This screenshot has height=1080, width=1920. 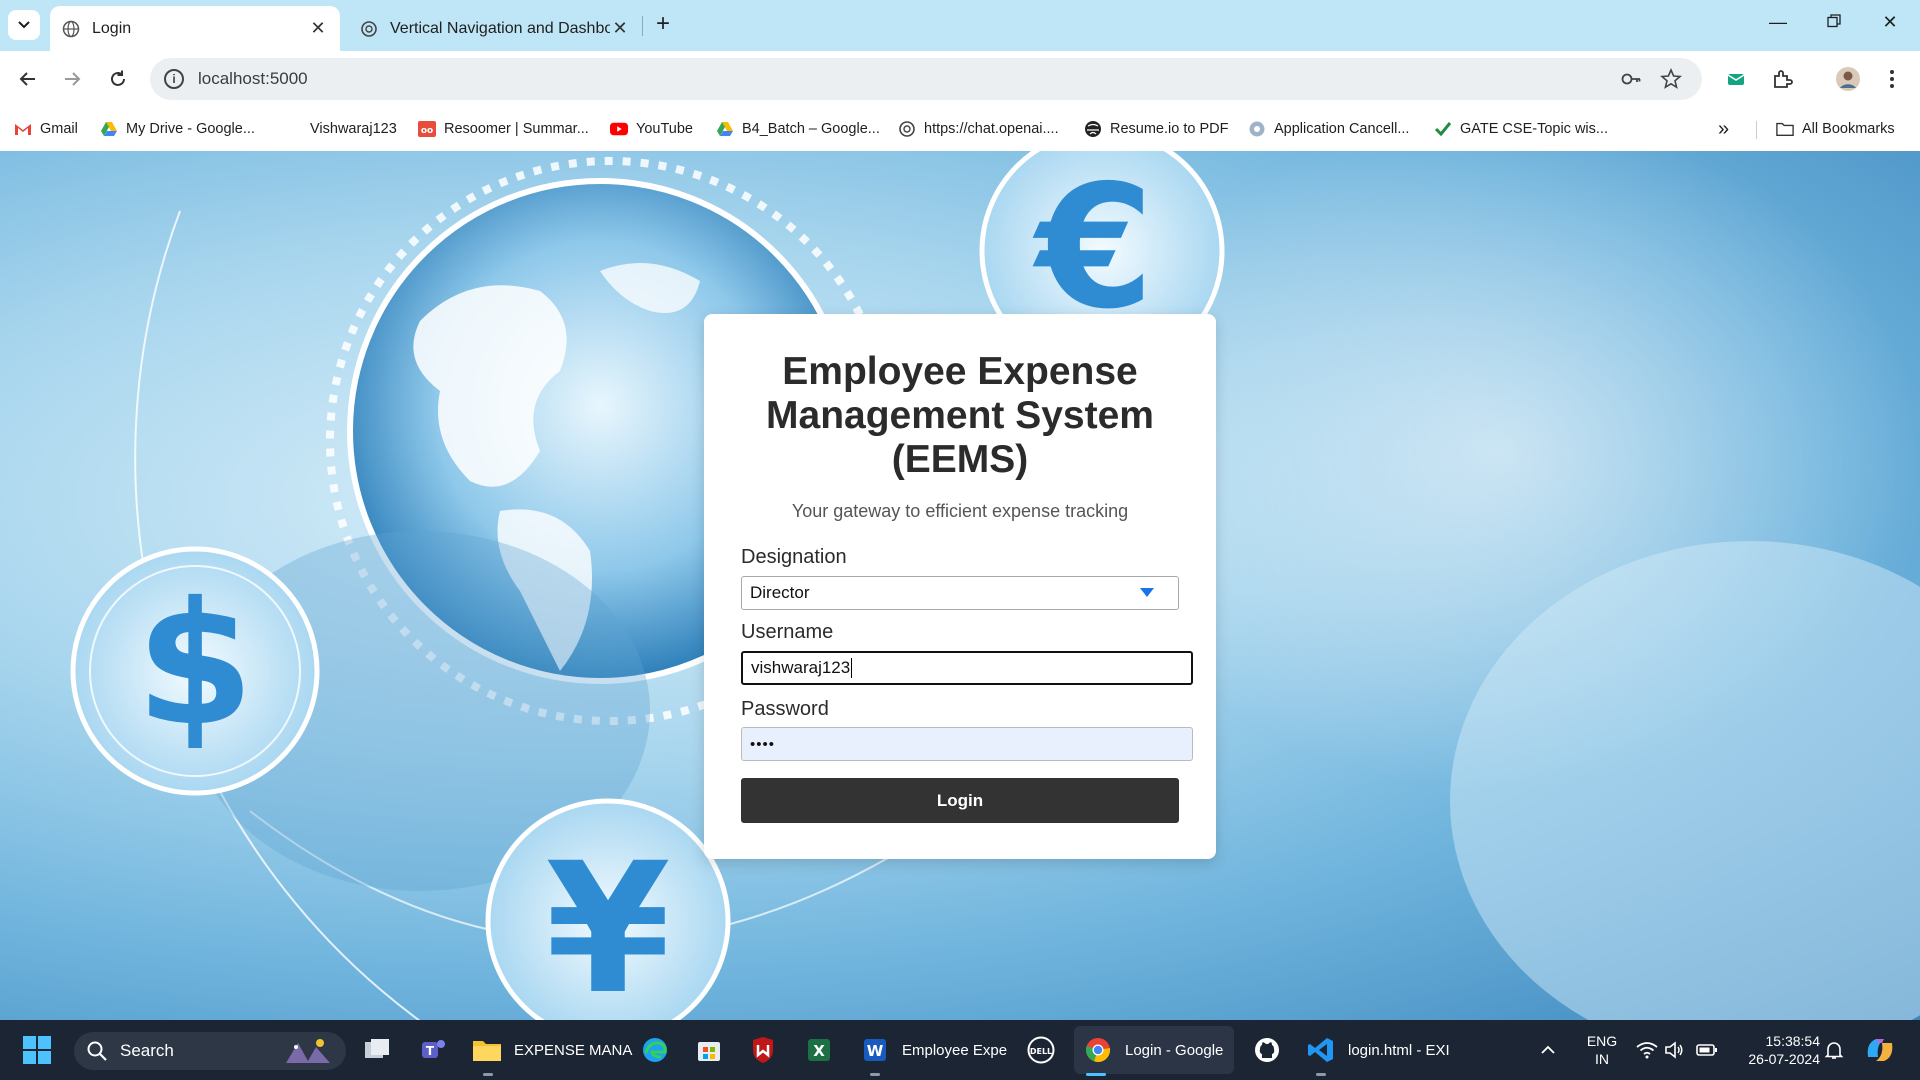 I want to click on taskbar-store, so click(x=715, y=1050).